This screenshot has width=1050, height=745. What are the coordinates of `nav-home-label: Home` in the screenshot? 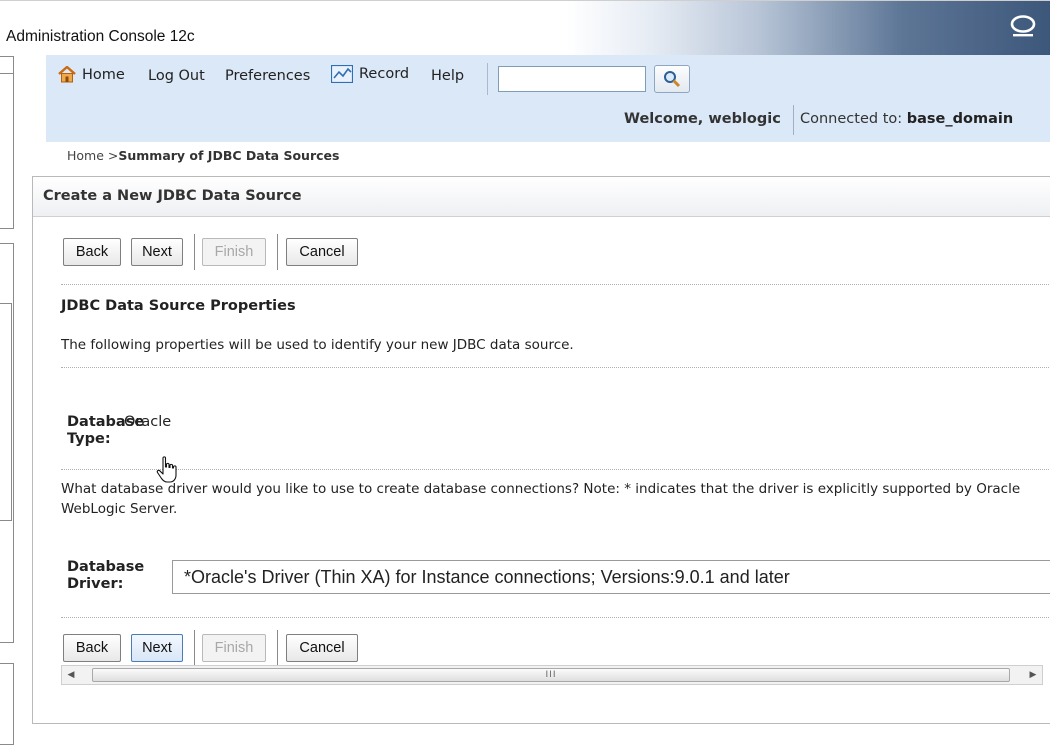 It's located at (103, 74).